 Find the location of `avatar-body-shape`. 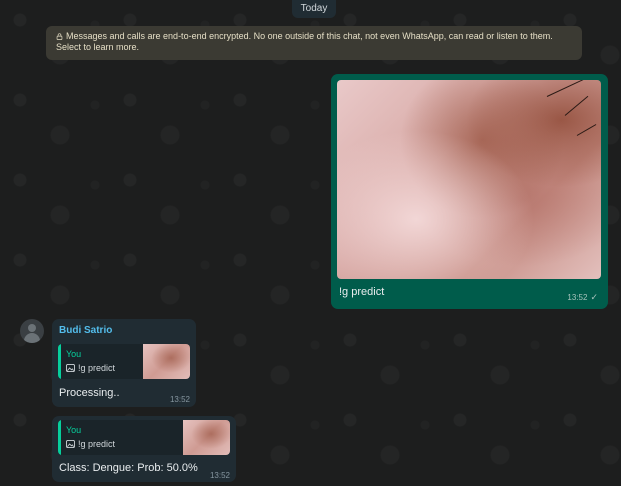

avatar-body-shape is located at coordinates (32, 338).